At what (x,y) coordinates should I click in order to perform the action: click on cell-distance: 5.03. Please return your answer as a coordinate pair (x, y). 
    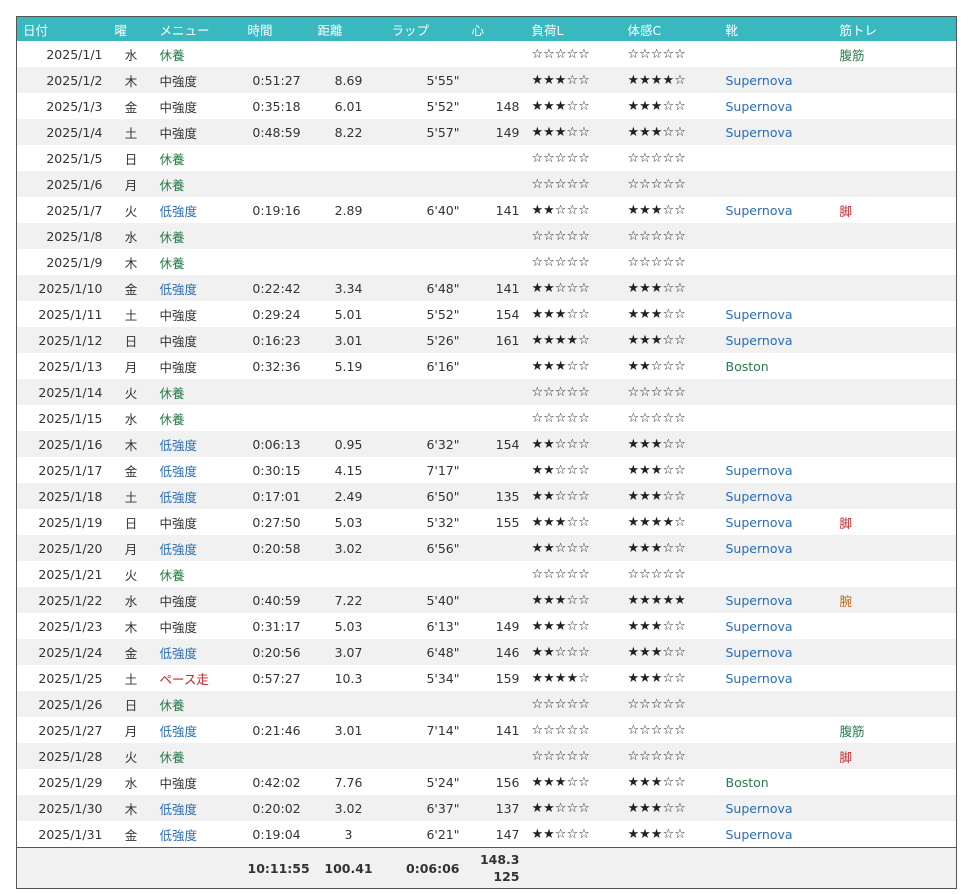
    Looking at the image, I should click on (348, 626).